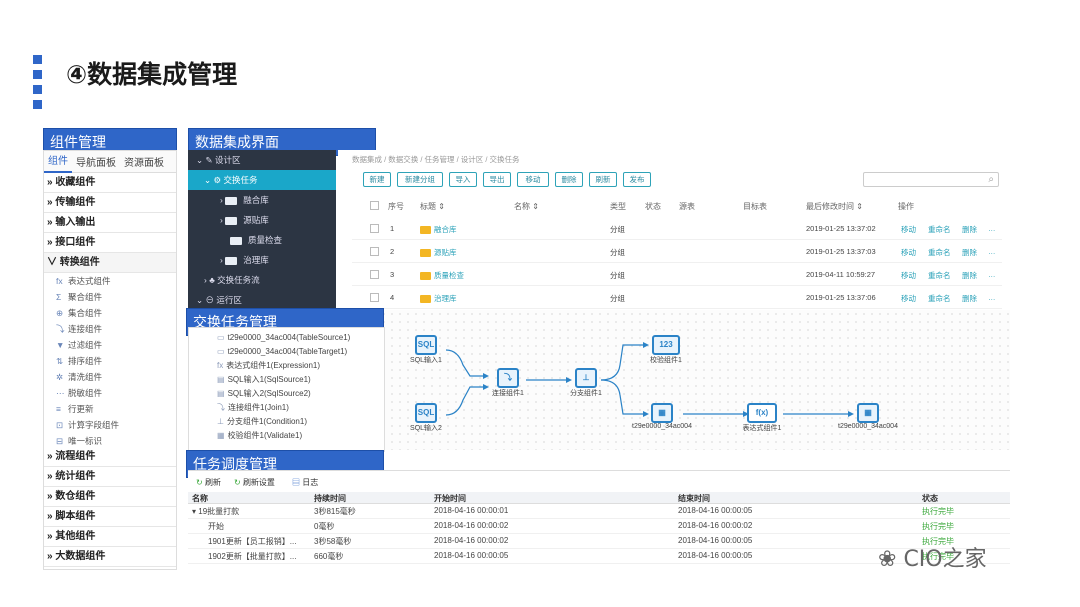 The image size is (1080, 607). Describe the element at coordinates (110, 457) in the screenshot. I see `component-group: » 流程组件` at that location.